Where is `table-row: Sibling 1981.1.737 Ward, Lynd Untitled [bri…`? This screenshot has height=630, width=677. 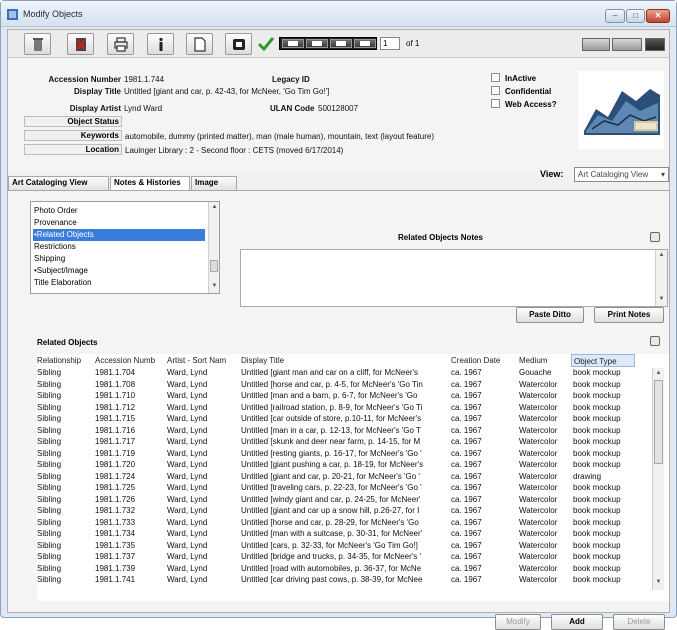
table-row: Sibling 1981.1.737 Ward, Lynd Untitled [bri… is located at coordinates (344, 557).